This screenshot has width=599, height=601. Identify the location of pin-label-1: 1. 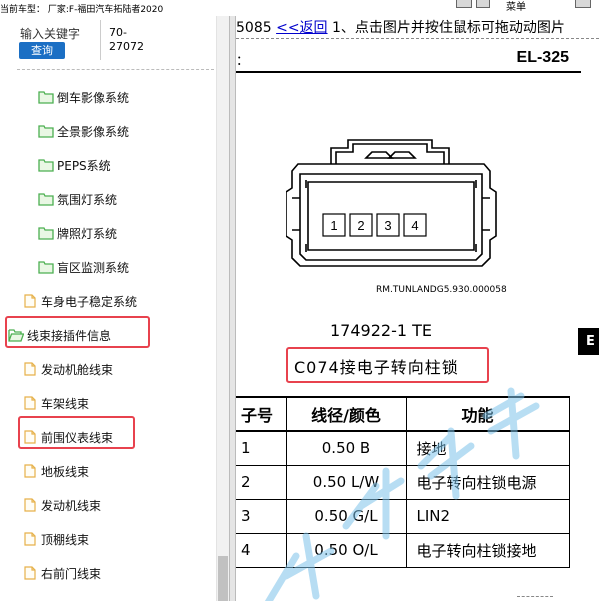
(333, 225).